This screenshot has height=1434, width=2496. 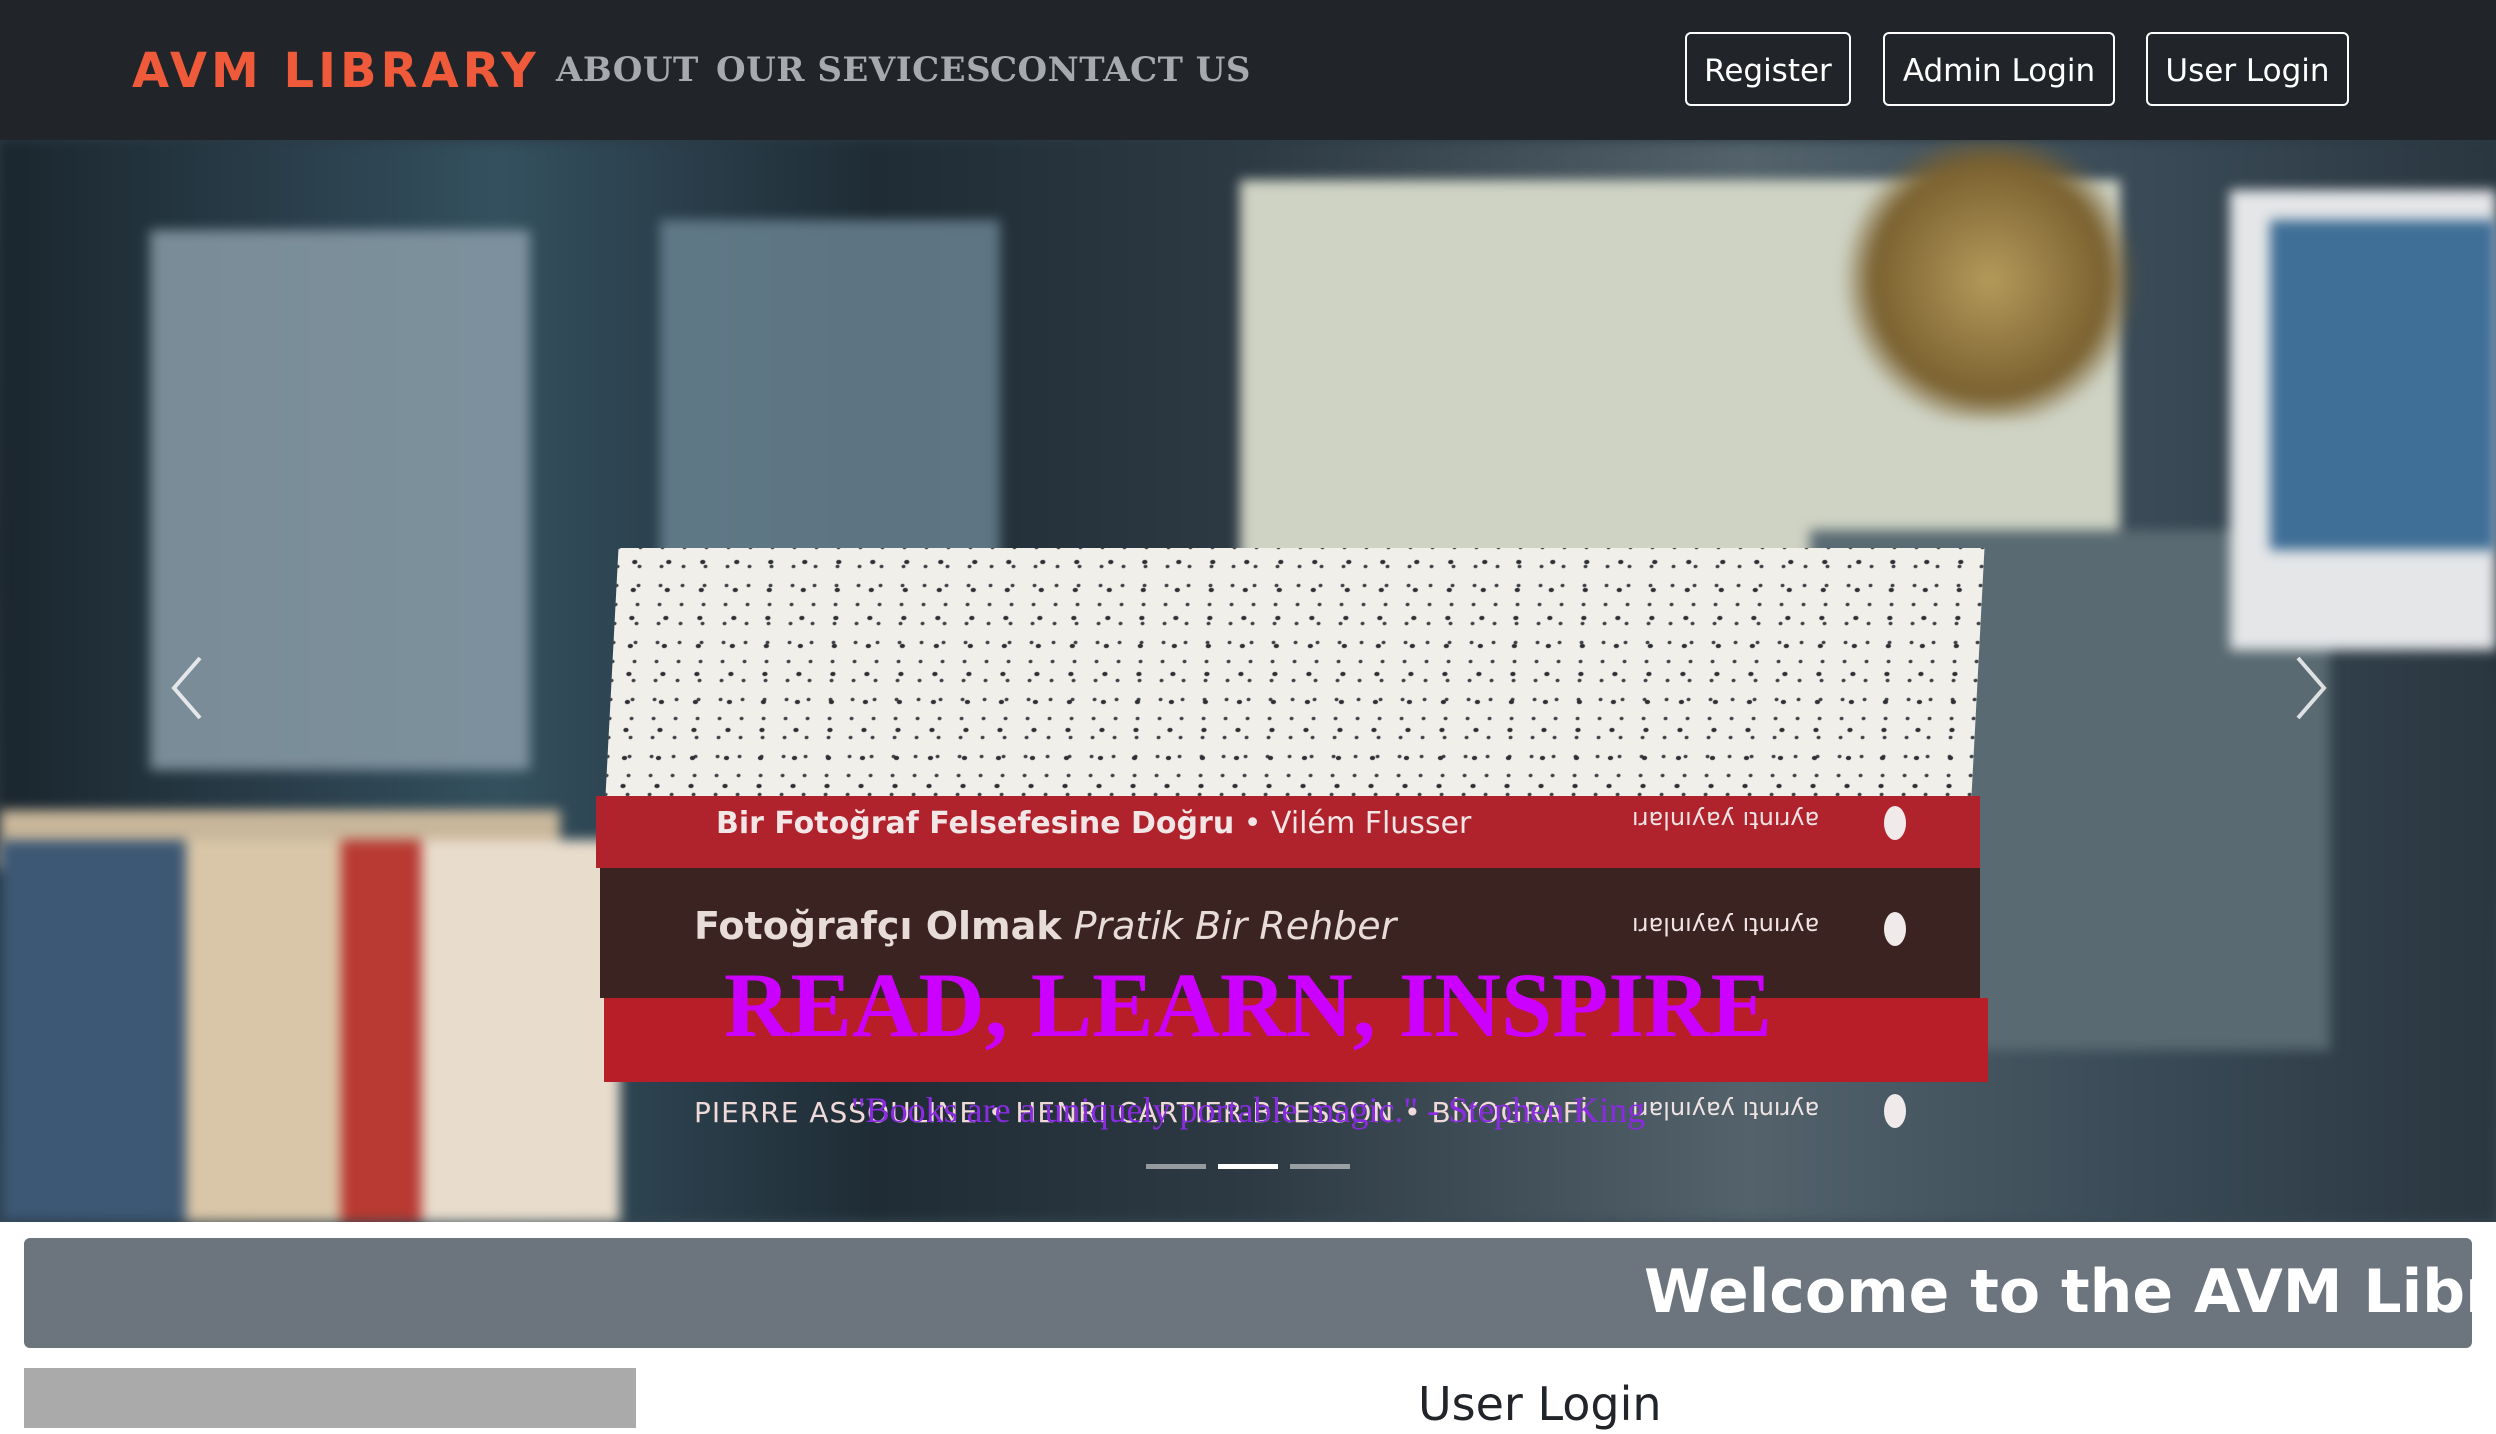 What do you see at coordinates (190, 688) in the screenshot?
I see `chevron-left-icon` at bounding box center [190, 688].